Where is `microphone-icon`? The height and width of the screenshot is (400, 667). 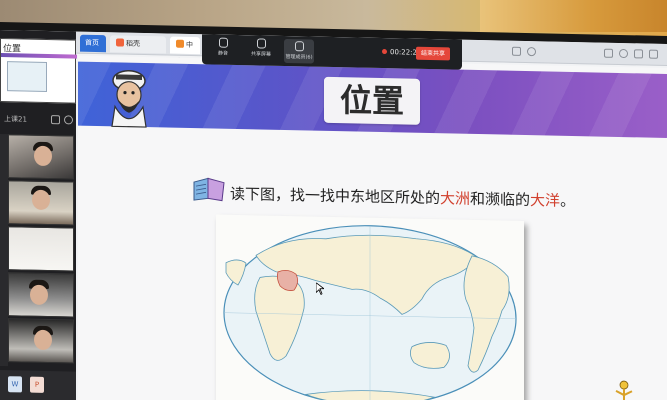
microphone-icon is located at coordinates (223, 42).